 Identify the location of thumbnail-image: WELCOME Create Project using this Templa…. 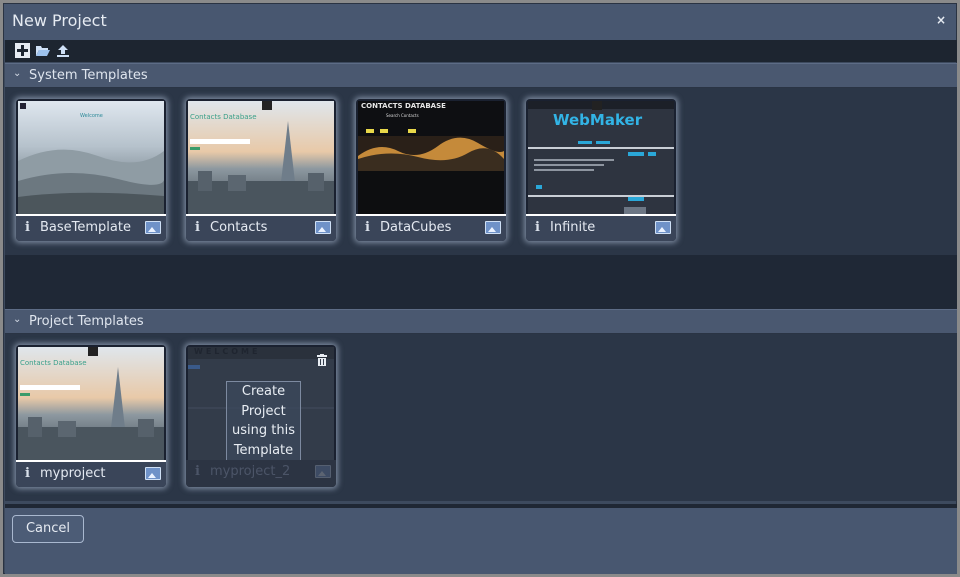
(261, 403).